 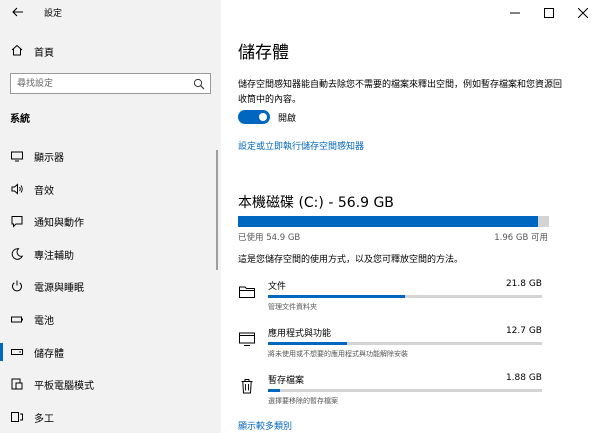 What do you see at coordinates (17, 222) in the screenshot?
I see `notification-icon` at bounding box center [17, 222].